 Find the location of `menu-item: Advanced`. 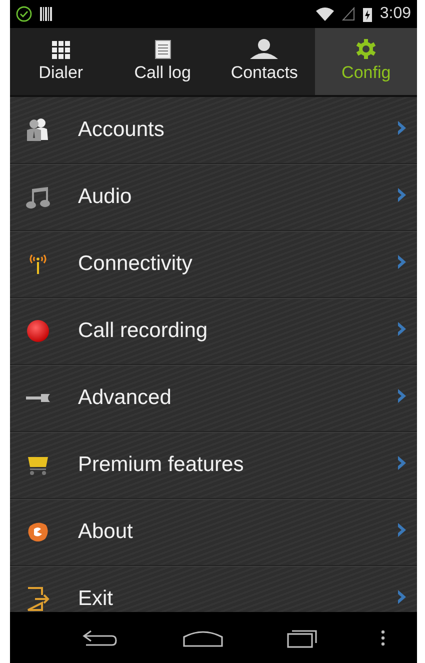

menu-item: Advanced is located at coordinates (213, 398).